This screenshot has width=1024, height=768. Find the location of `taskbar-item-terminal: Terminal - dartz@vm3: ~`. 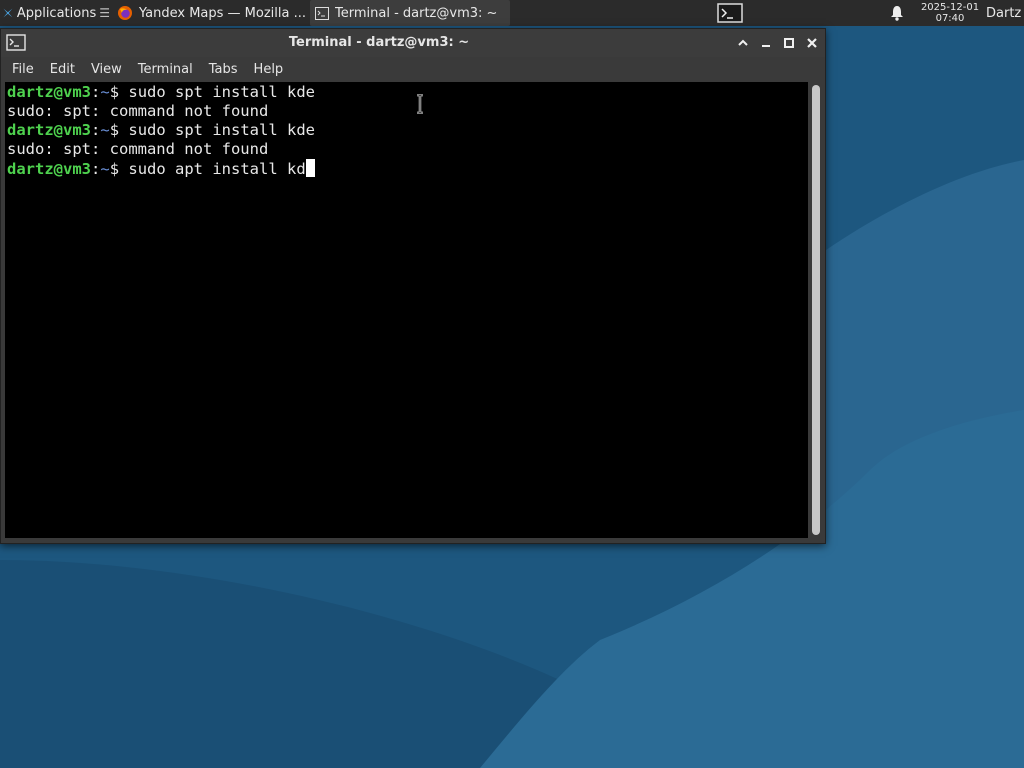

taskbar-item-terminal: Terminal - dartz@vm3: ~ is located at coordinates (410, 13).